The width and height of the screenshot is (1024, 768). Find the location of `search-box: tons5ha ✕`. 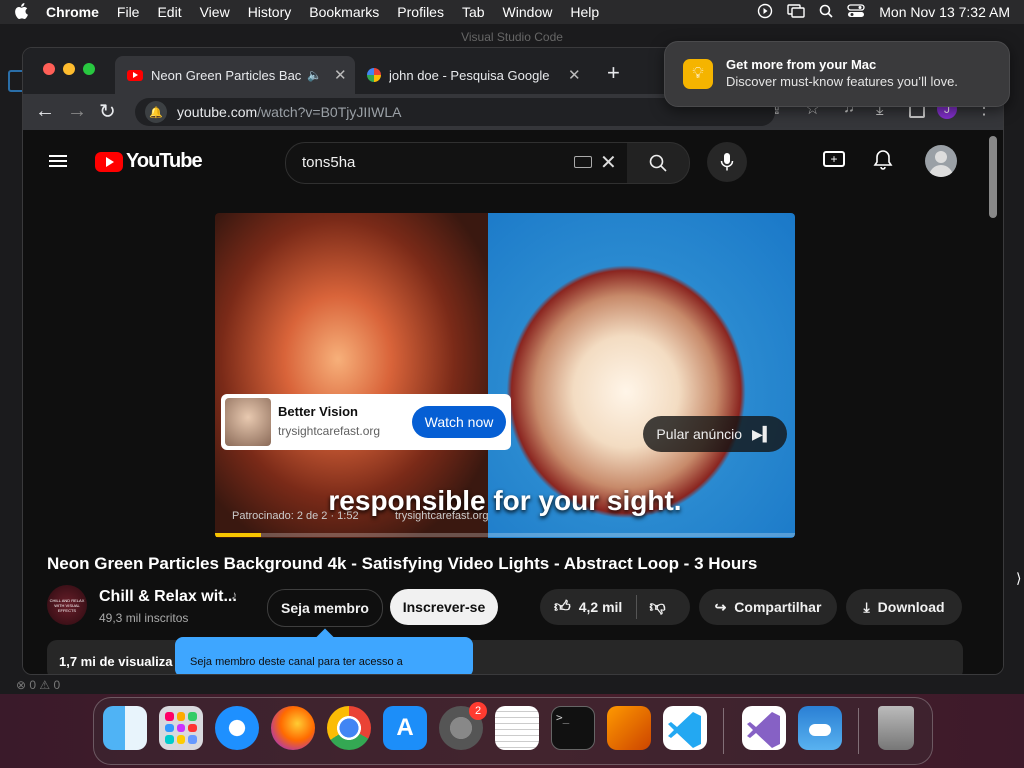

search-box: tons5ha ✕ is located at coordinates (457, 163).